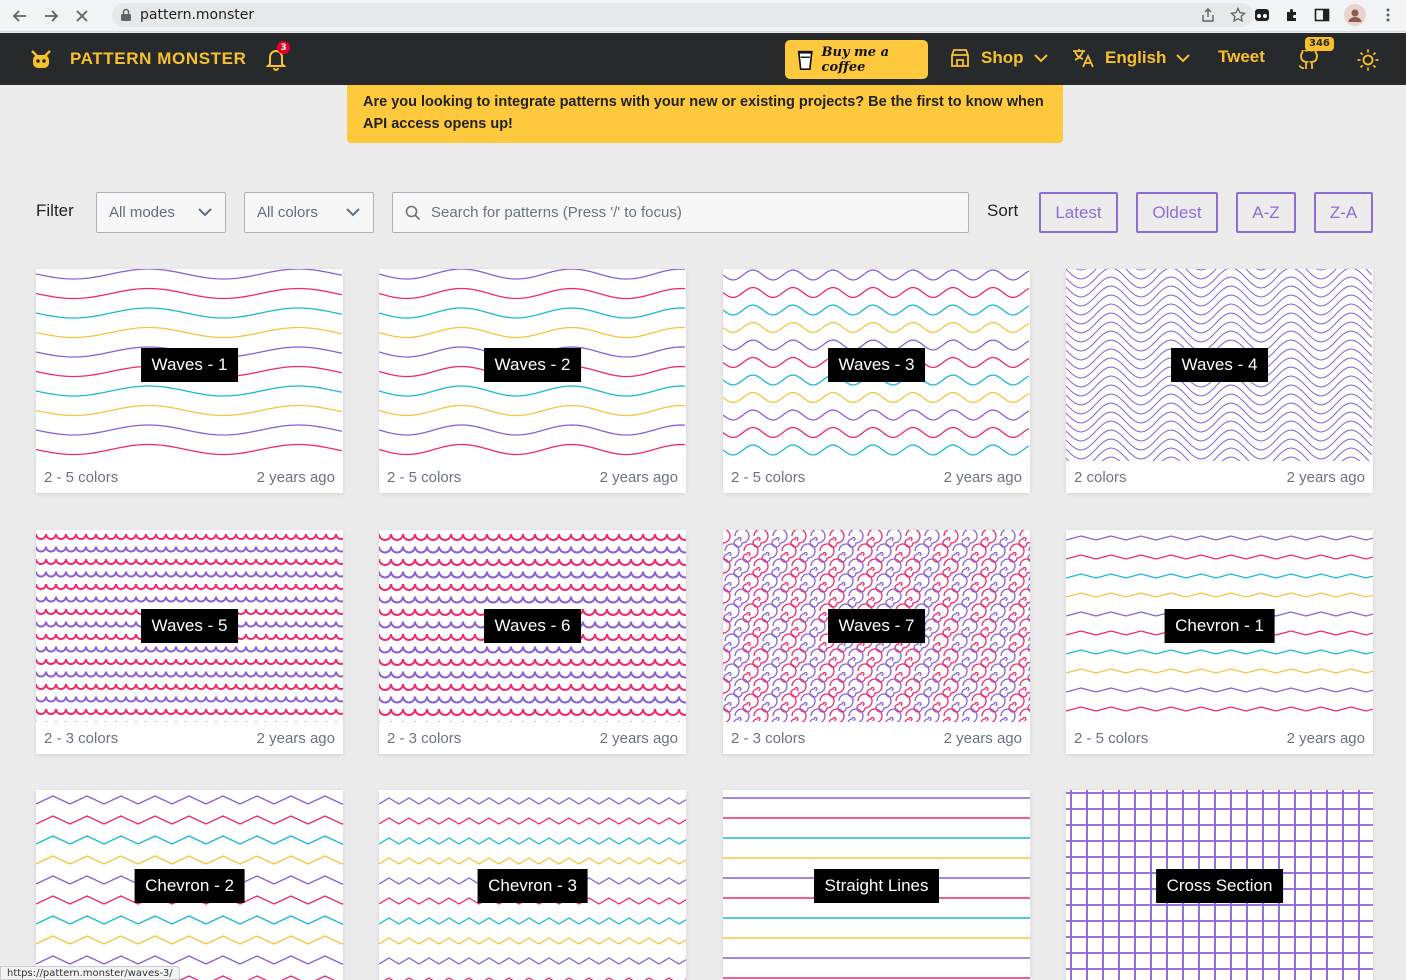  Describe the element at coordinates (532, 626) in the screenshot. I see `pattern-name: Waves - 6` at that location.